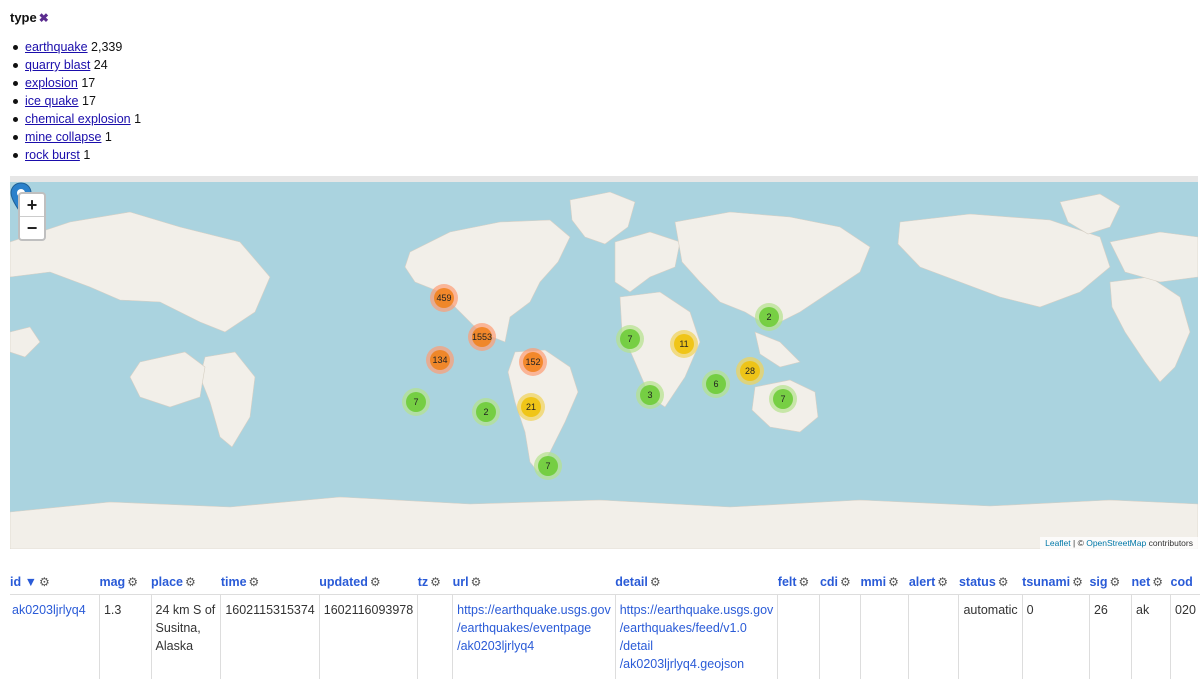 The height and width of the screenshot is (679, 1200). I want to click on column-header-tz: tz⚙, so click(435, 584).